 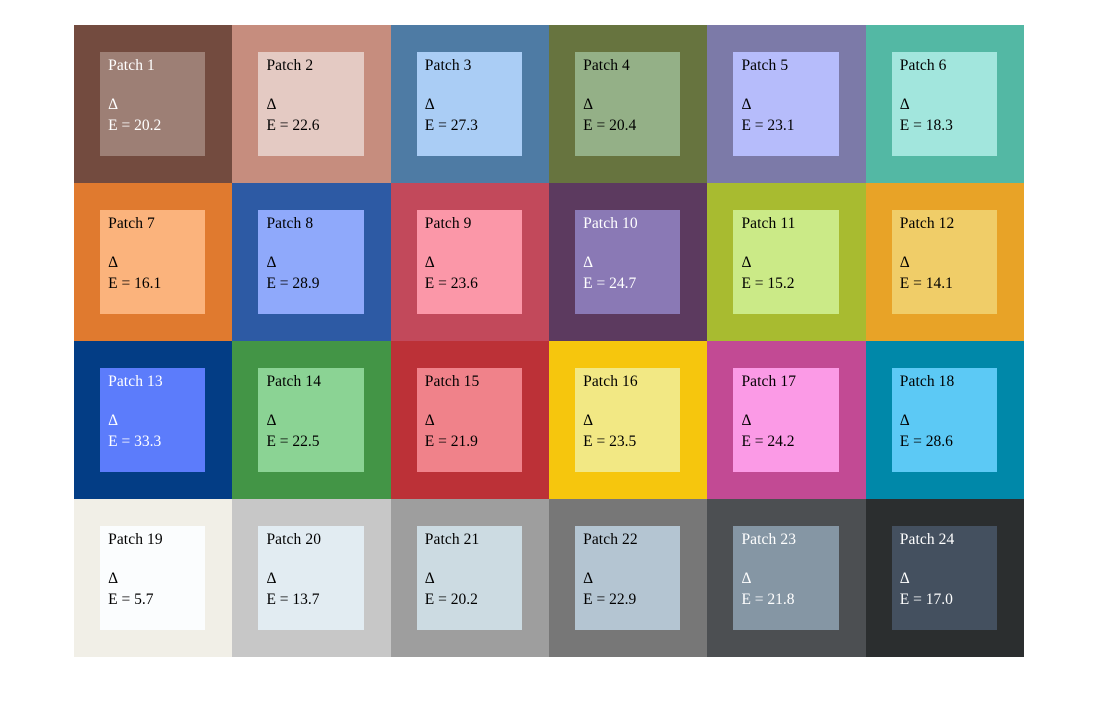 I want to click on patch-cell: Patch 1 Δ E = 20.2, so click(x=153, y=104).